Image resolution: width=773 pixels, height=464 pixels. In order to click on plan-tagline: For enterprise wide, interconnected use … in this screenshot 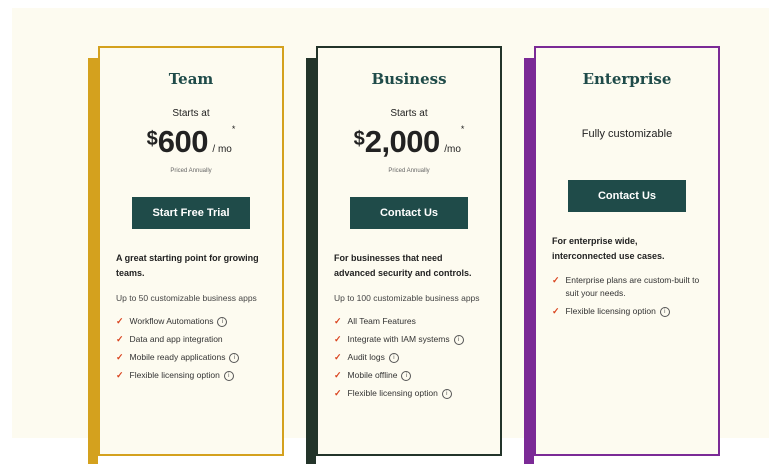, I will do `click(608, 248)`.